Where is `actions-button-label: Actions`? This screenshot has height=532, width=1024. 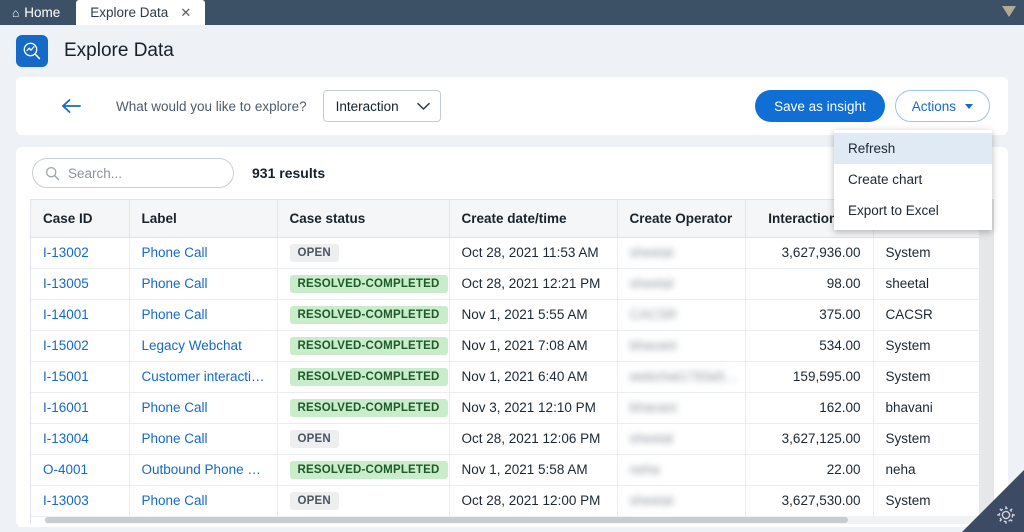
actions-button-label: Actions is located at coordinates (933, 106).